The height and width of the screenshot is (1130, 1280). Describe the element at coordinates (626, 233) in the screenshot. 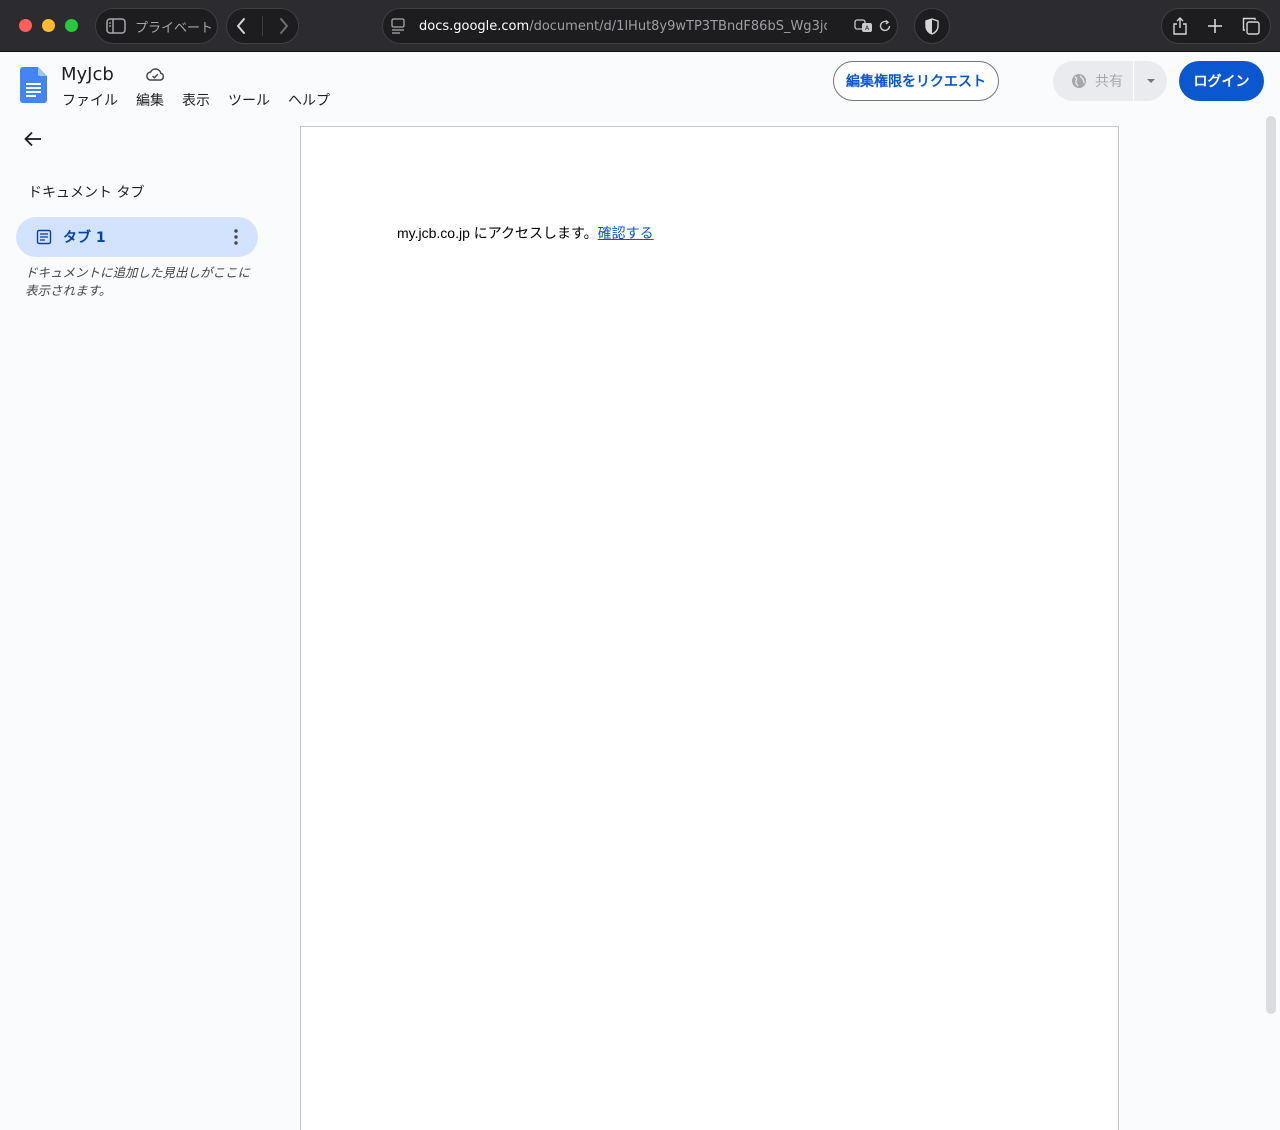

I see `confirm-link: 確認する` at that location.